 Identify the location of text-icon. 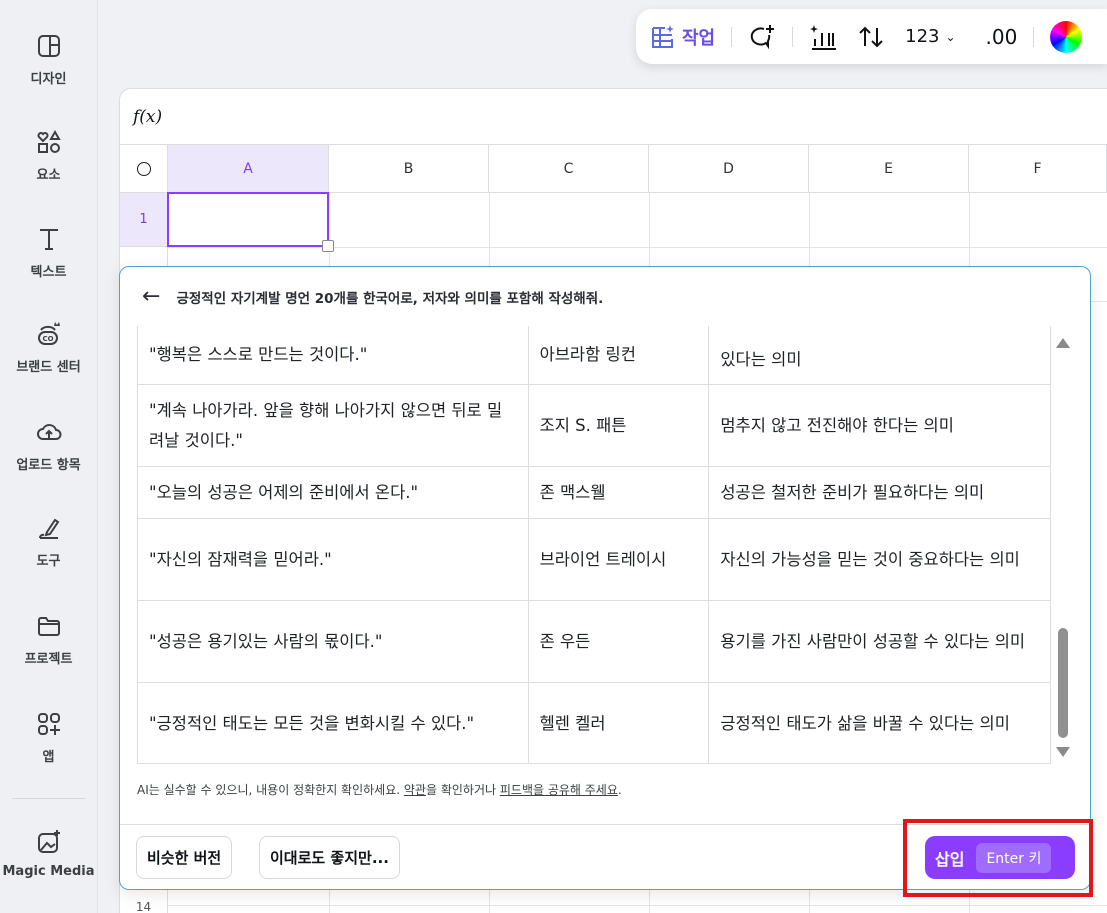
(48, 239).